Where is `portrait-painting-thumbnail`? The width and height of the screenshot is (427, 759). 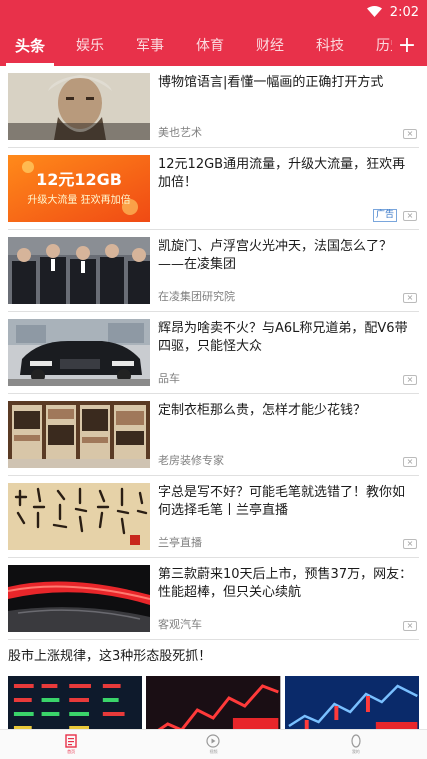 portrait-painting-thumbnail is located at coordinates (79, 106).